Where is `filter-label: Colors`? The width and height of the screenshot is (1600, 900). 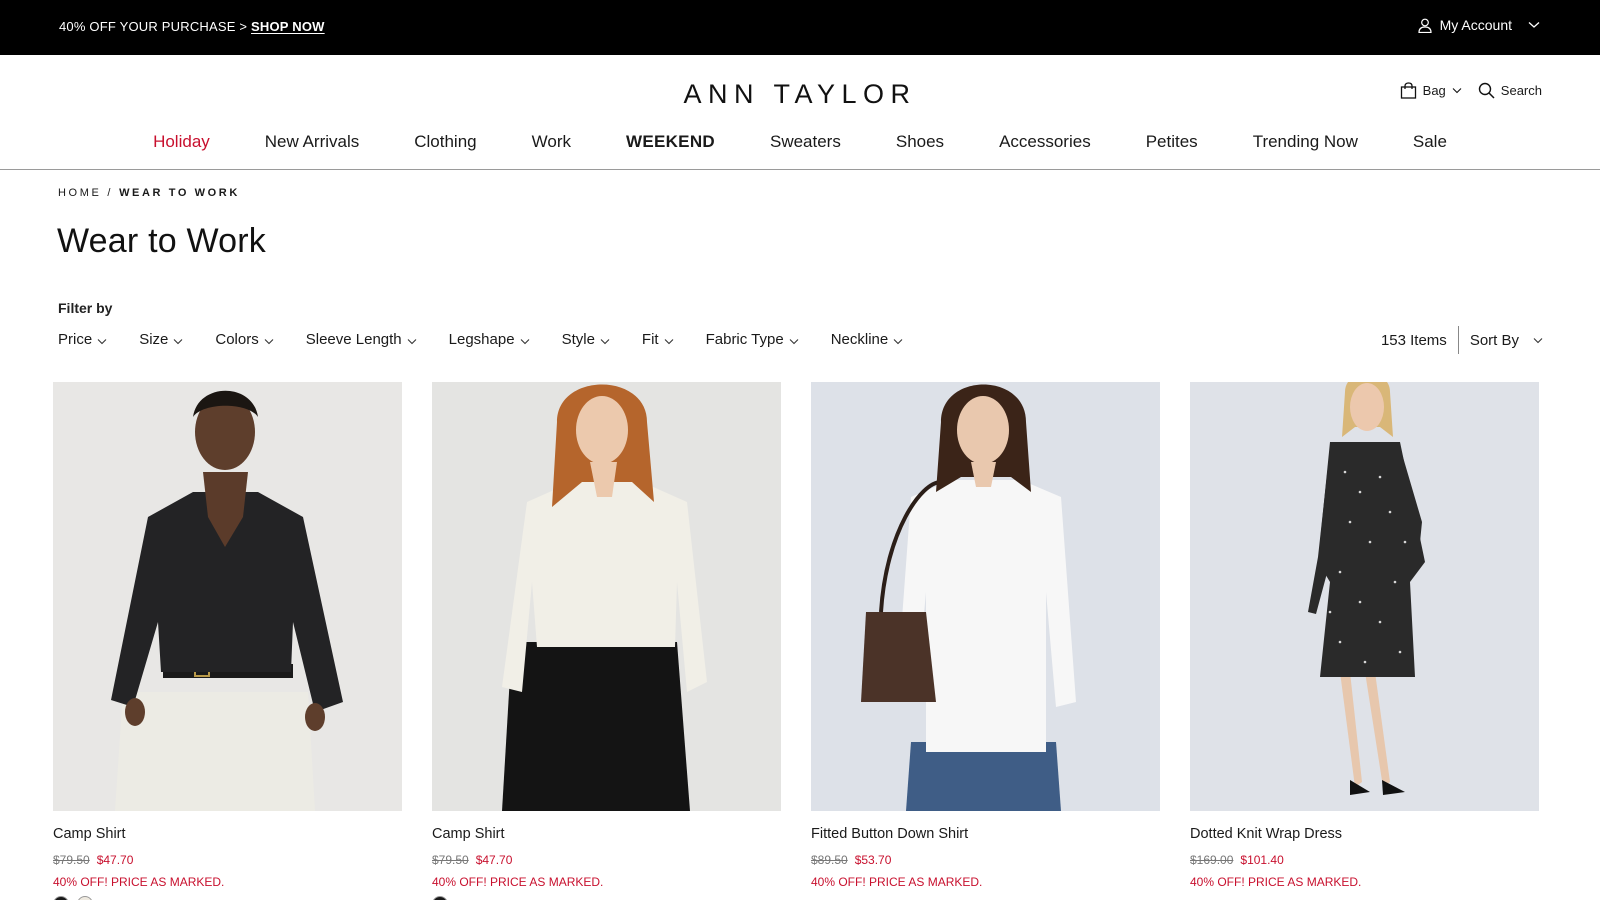 filter-label: Colors is located at coordinates (237, 339).